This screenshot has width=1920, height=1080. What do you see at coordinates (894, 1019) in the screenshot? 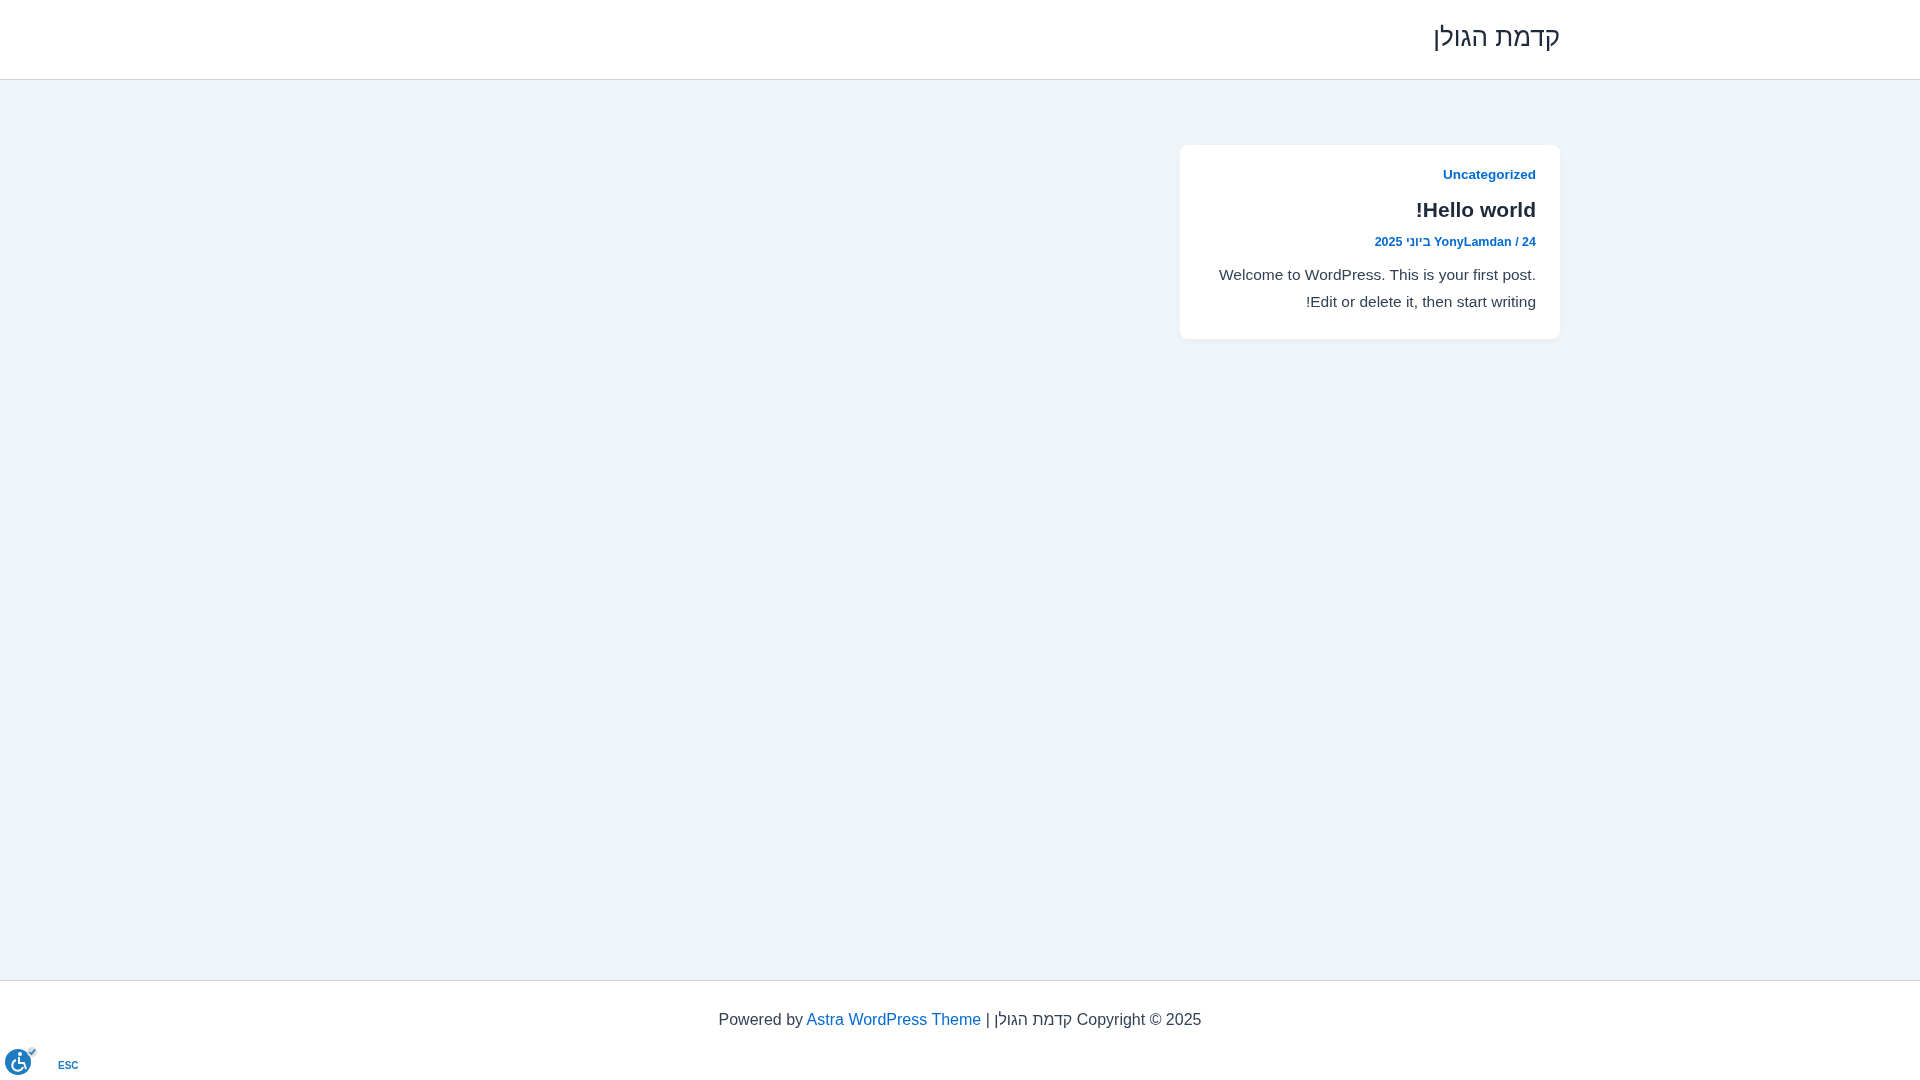
I see `theme-link: Astra WordPress Theme` at bounding box center [894, 1019].